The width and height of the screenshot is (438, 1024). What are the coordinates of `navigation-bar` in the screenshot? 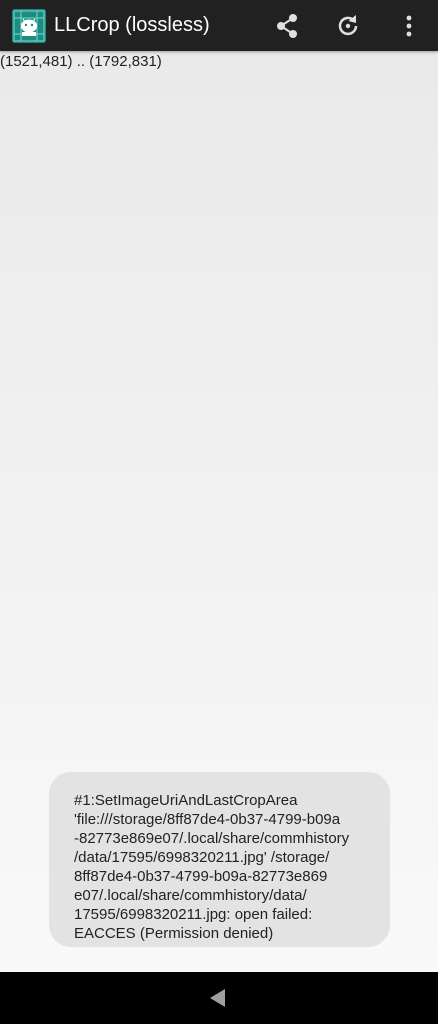 It's located at (219, 998).